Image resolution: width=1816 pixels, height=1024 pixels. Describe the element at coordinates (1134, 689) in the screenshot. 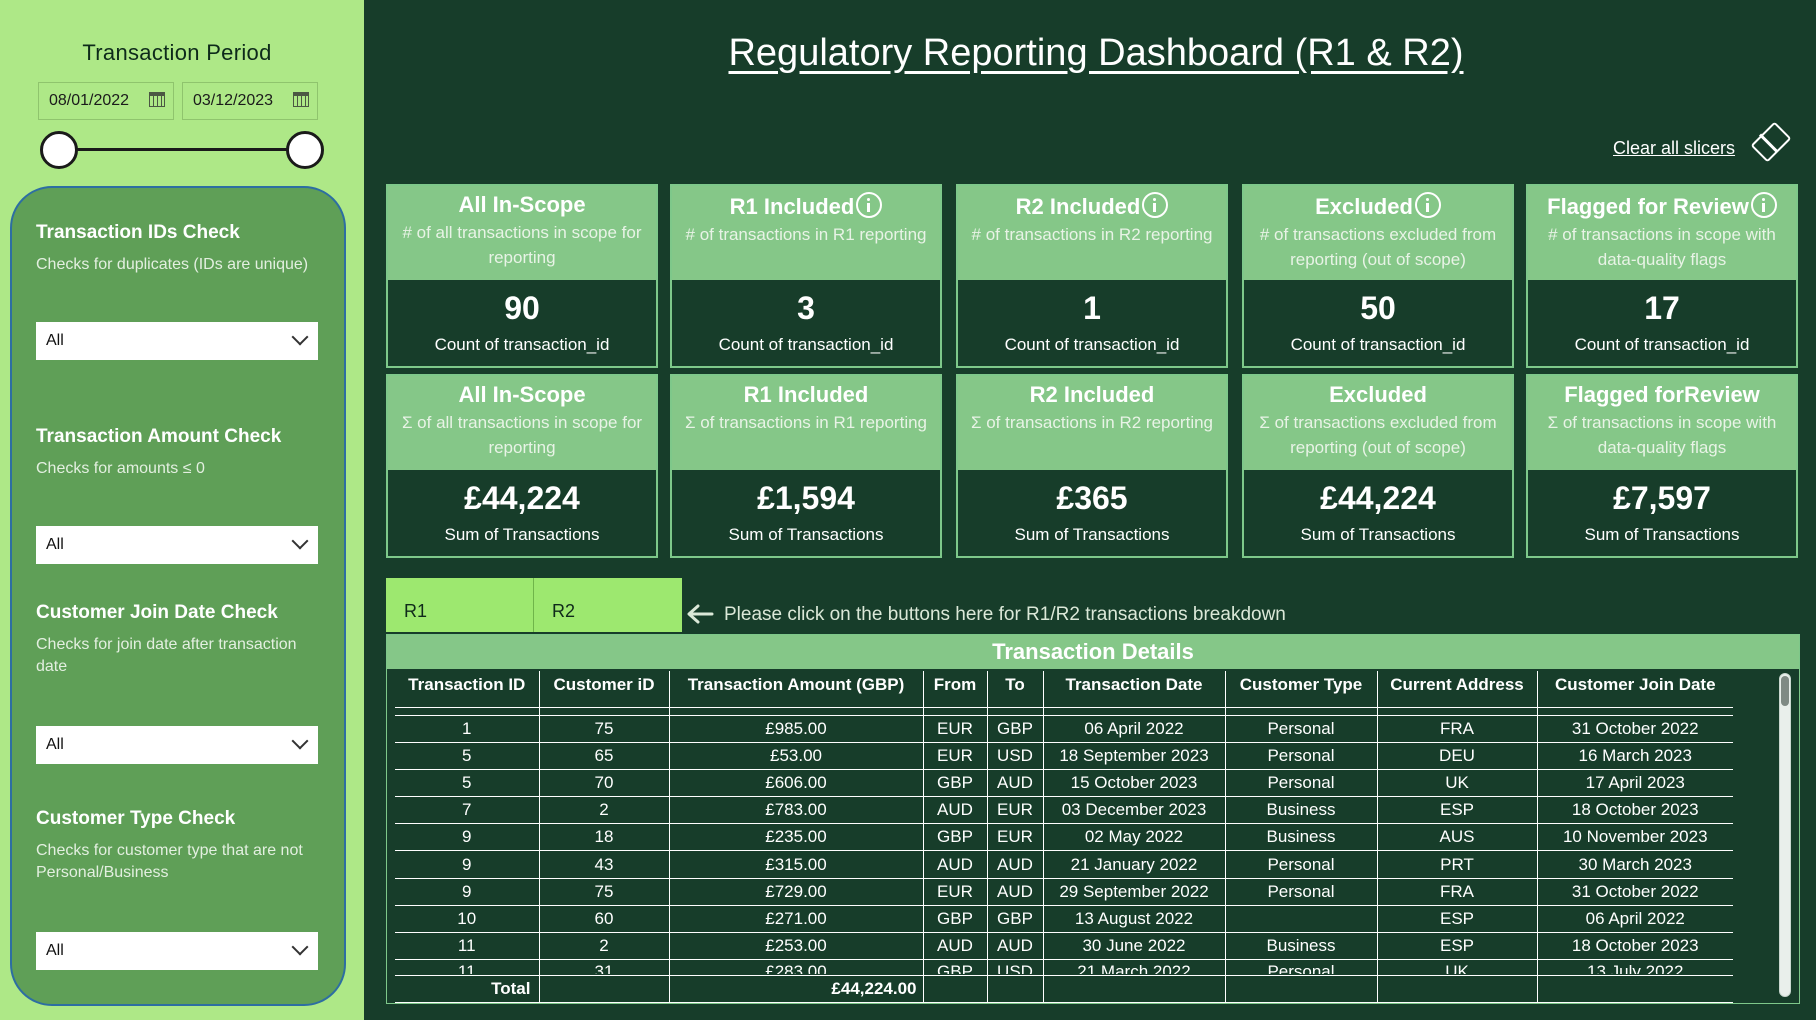

I see `column-header: Transaction Date` at that location.